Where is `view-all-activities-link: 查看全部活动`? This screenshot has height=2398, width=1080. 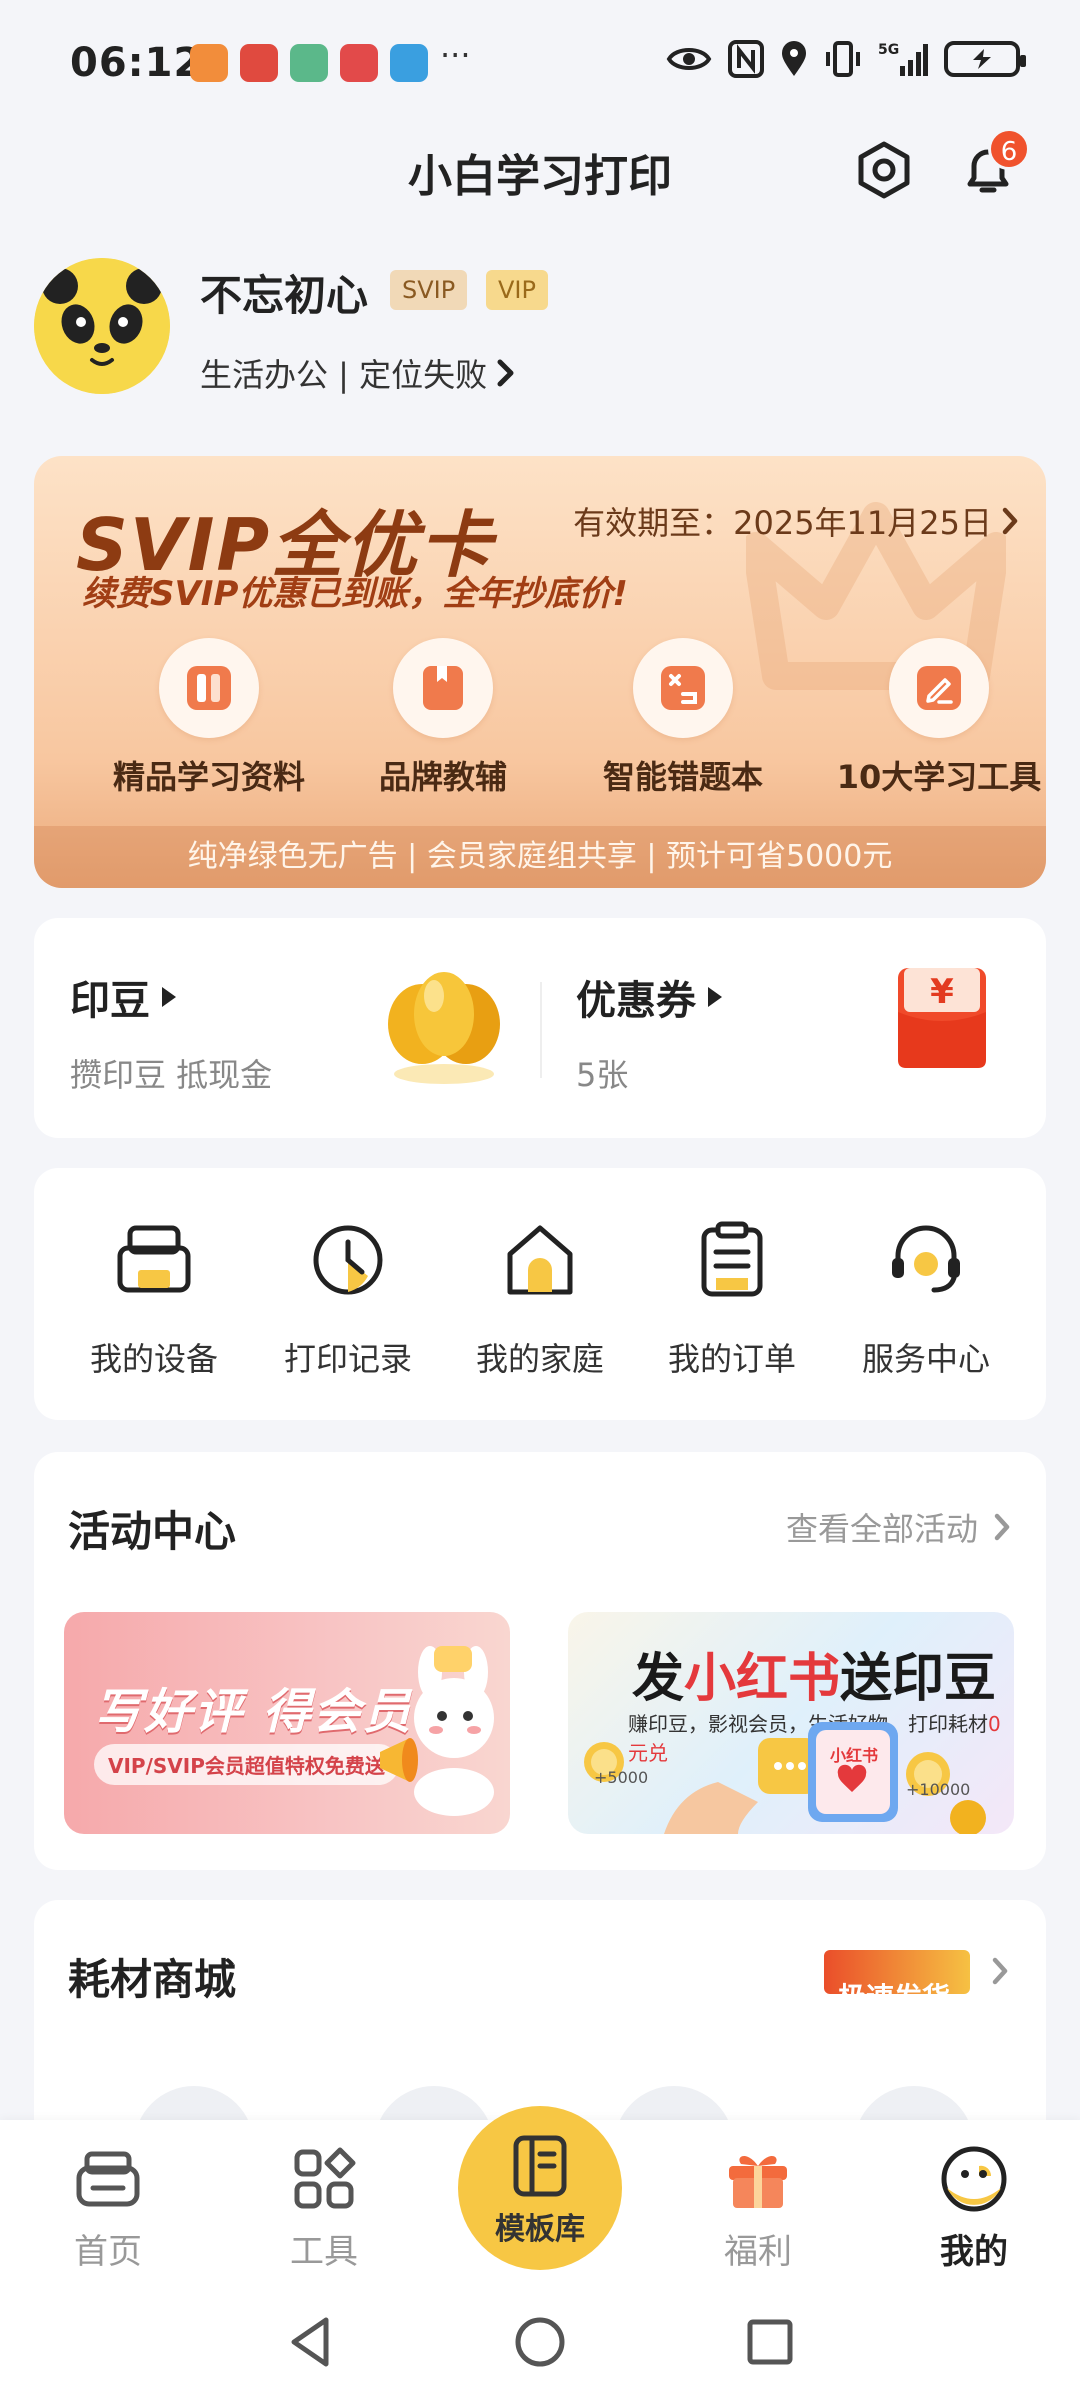
view-all-activities-link: 查看全部活动 is located at coordinates (899, 1527).